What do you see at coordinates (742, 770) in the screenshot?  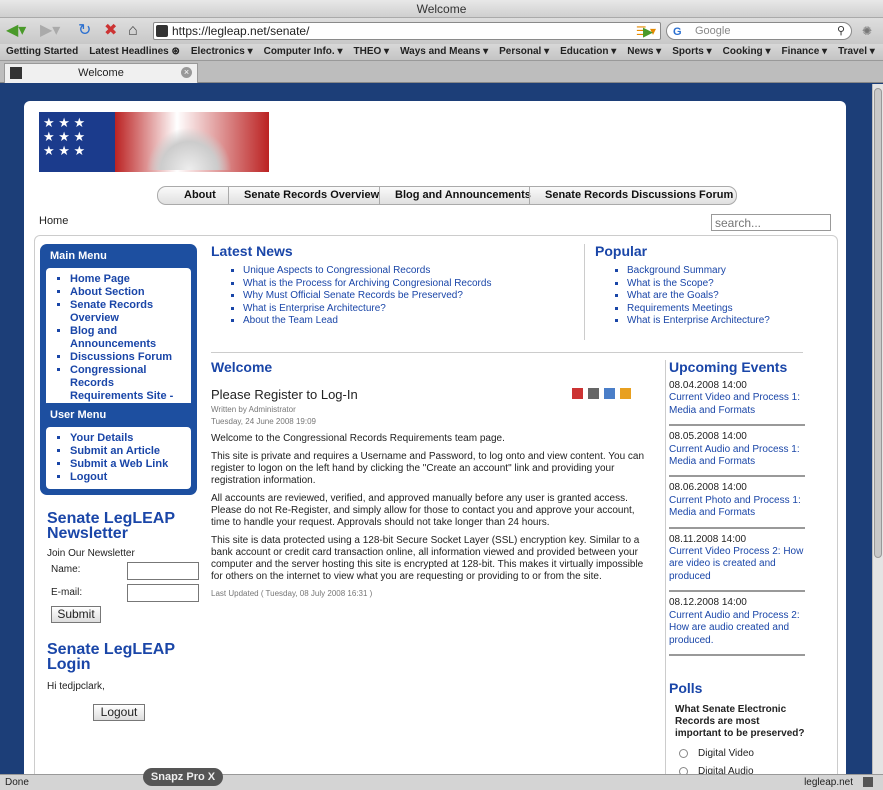 I see `poll-option: Digital Audio` at bounding box center [742, 770].